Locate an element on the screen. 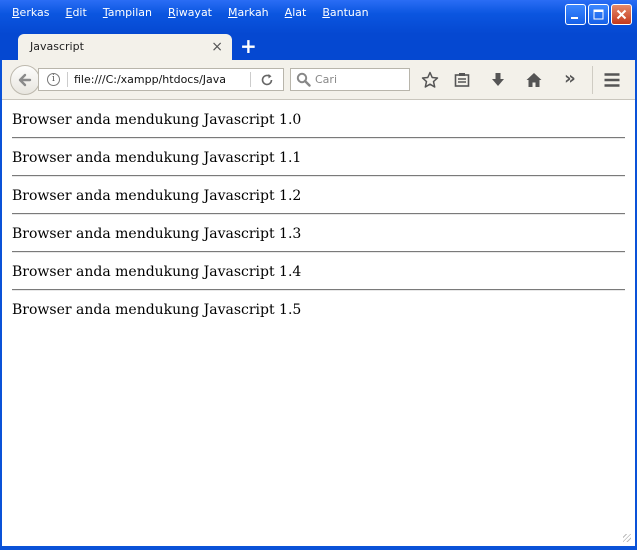  home-button is located at coordinates (534, 80).